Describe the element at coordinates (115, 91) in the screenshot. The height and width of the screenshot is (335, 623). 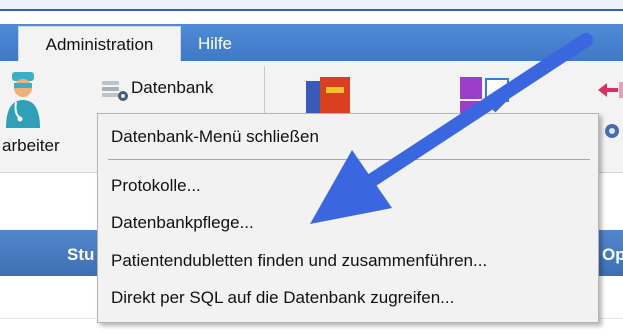
I see `database-gear-icon` at that location.